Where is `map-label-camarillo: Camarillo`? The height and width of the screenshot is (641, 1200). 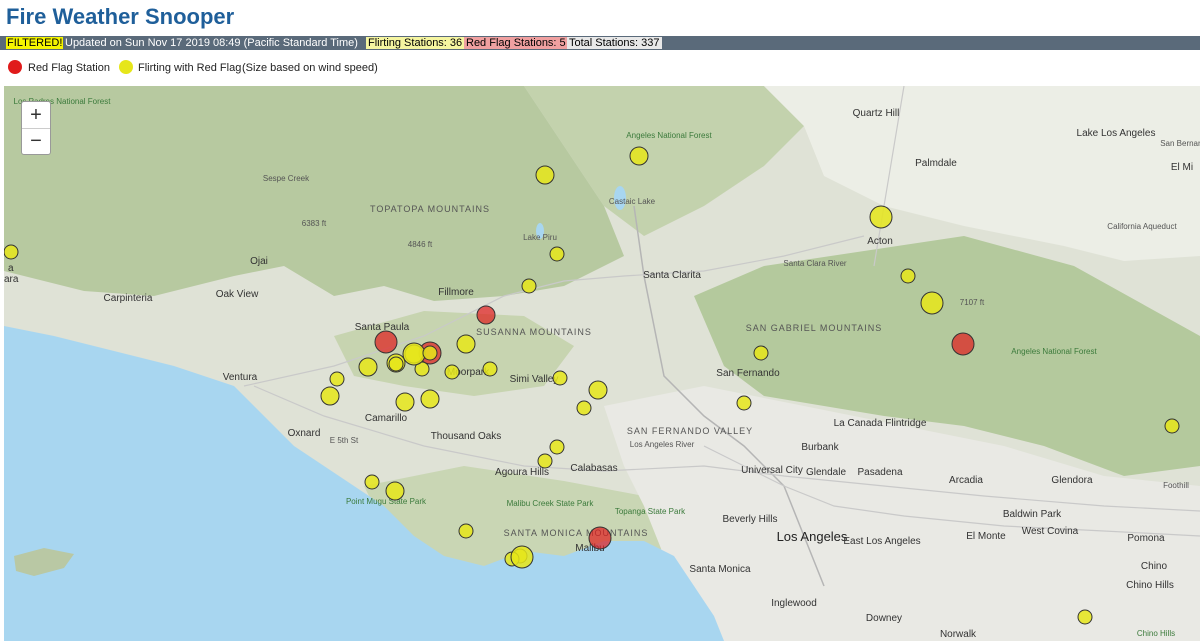
map-label-camarillo: Camarillo is located at coordinates (386, 418).